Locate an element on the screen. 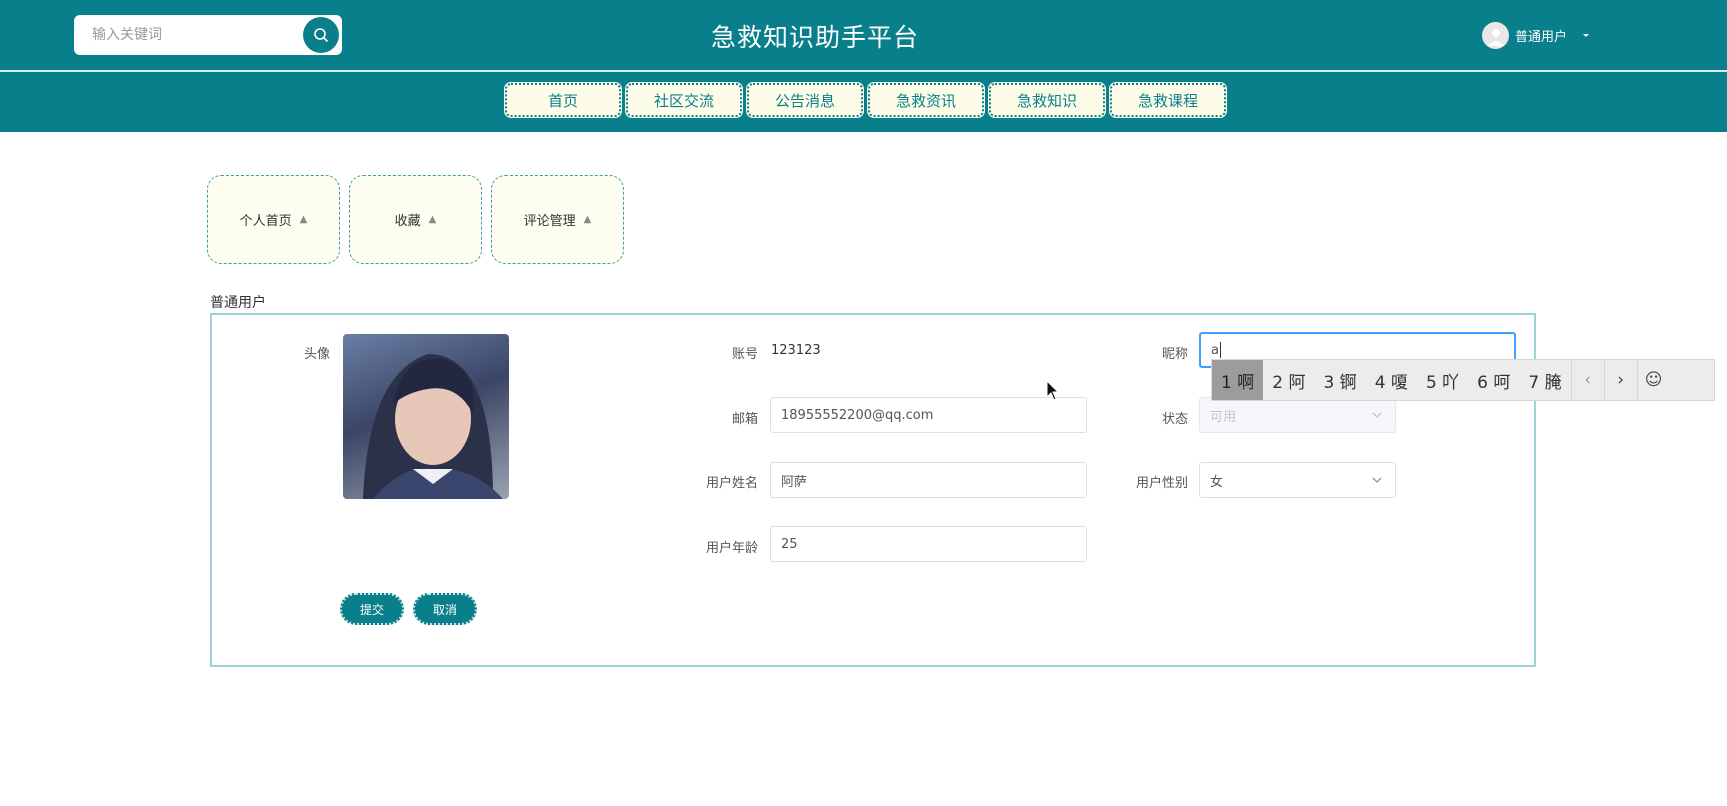 The height and width of the screenshot is (806, 1727). ime-candidate: 6 呵 is located at coordinates (1493, 380).